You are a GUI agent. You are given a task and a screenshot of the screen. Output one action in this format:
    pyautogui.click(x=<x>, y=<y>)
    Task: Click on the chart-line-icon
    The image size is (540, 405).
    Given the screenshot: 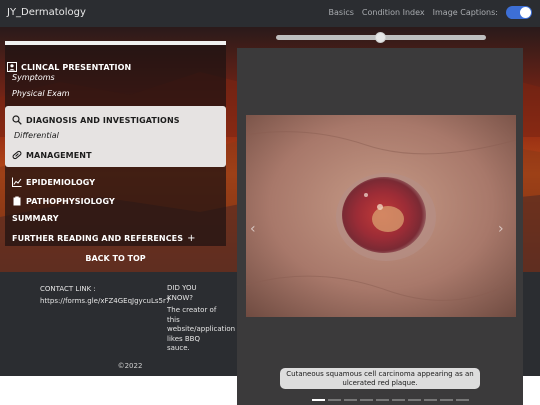 What is the action you would take?
    pyautogui.click(x=17, y=182)
    